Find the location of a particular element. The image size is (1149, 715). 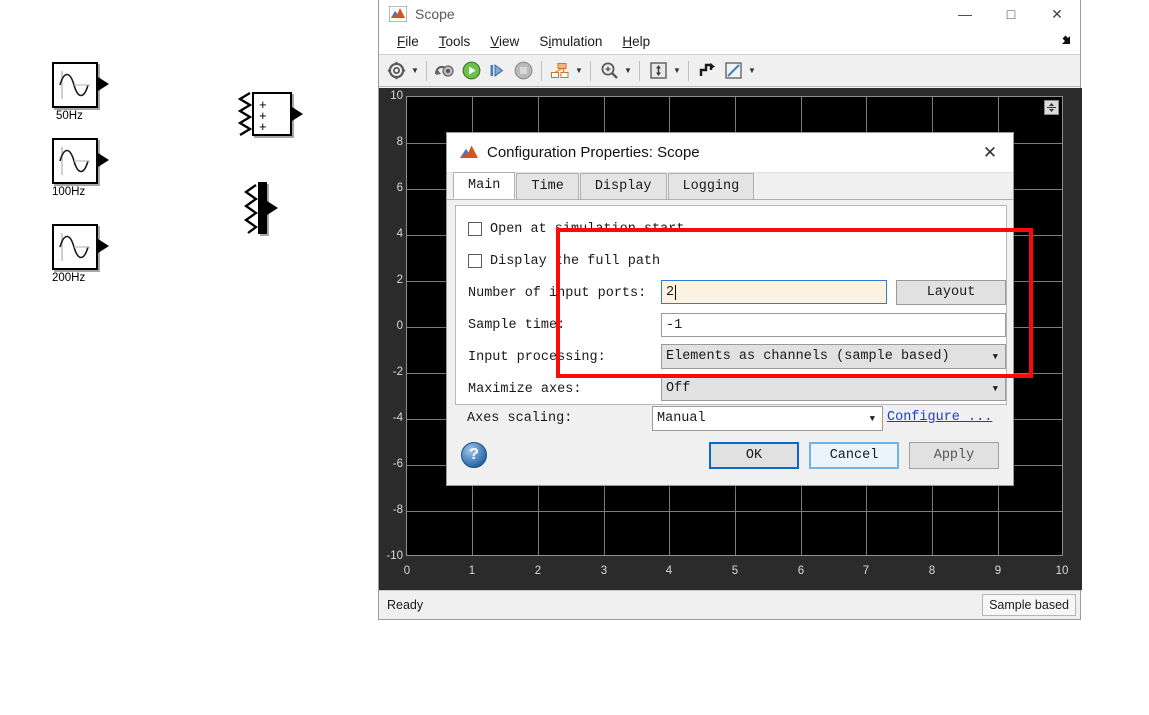

measurements-icon is located at coordinates (733, 71).